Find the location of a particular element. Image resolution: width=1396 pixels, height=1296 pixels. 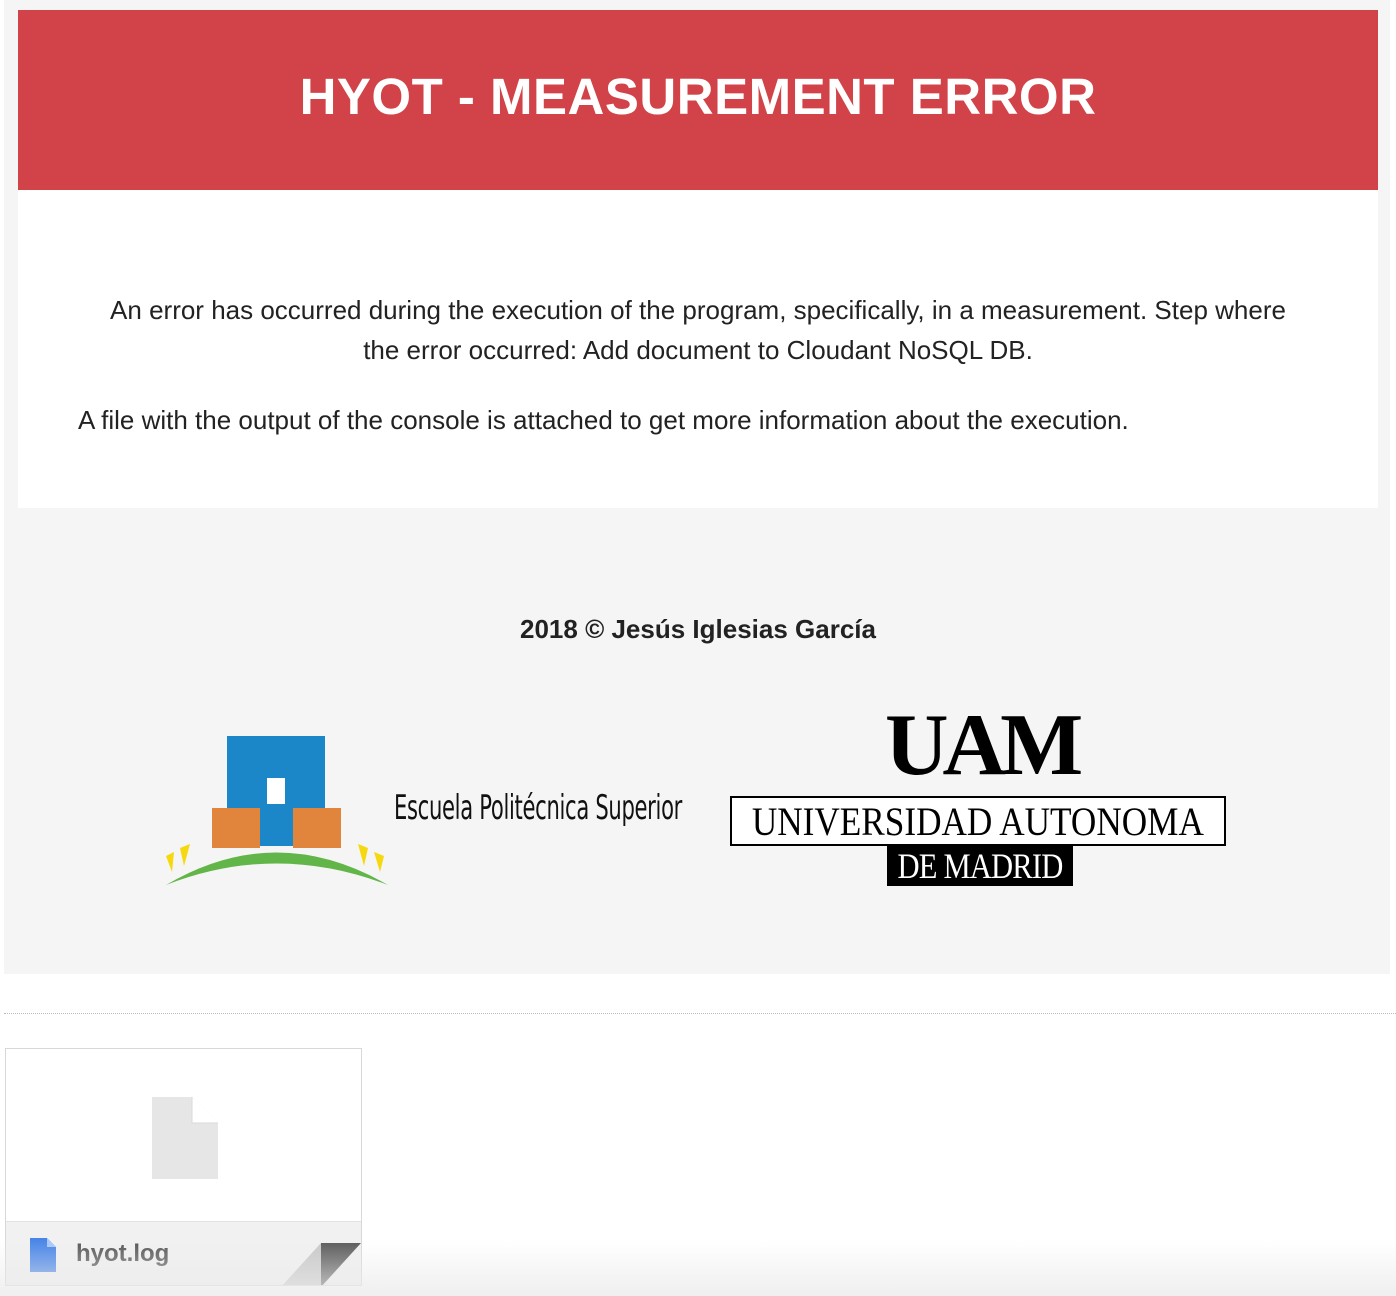

page-fold-icon is located at coordinates (321, 1264).